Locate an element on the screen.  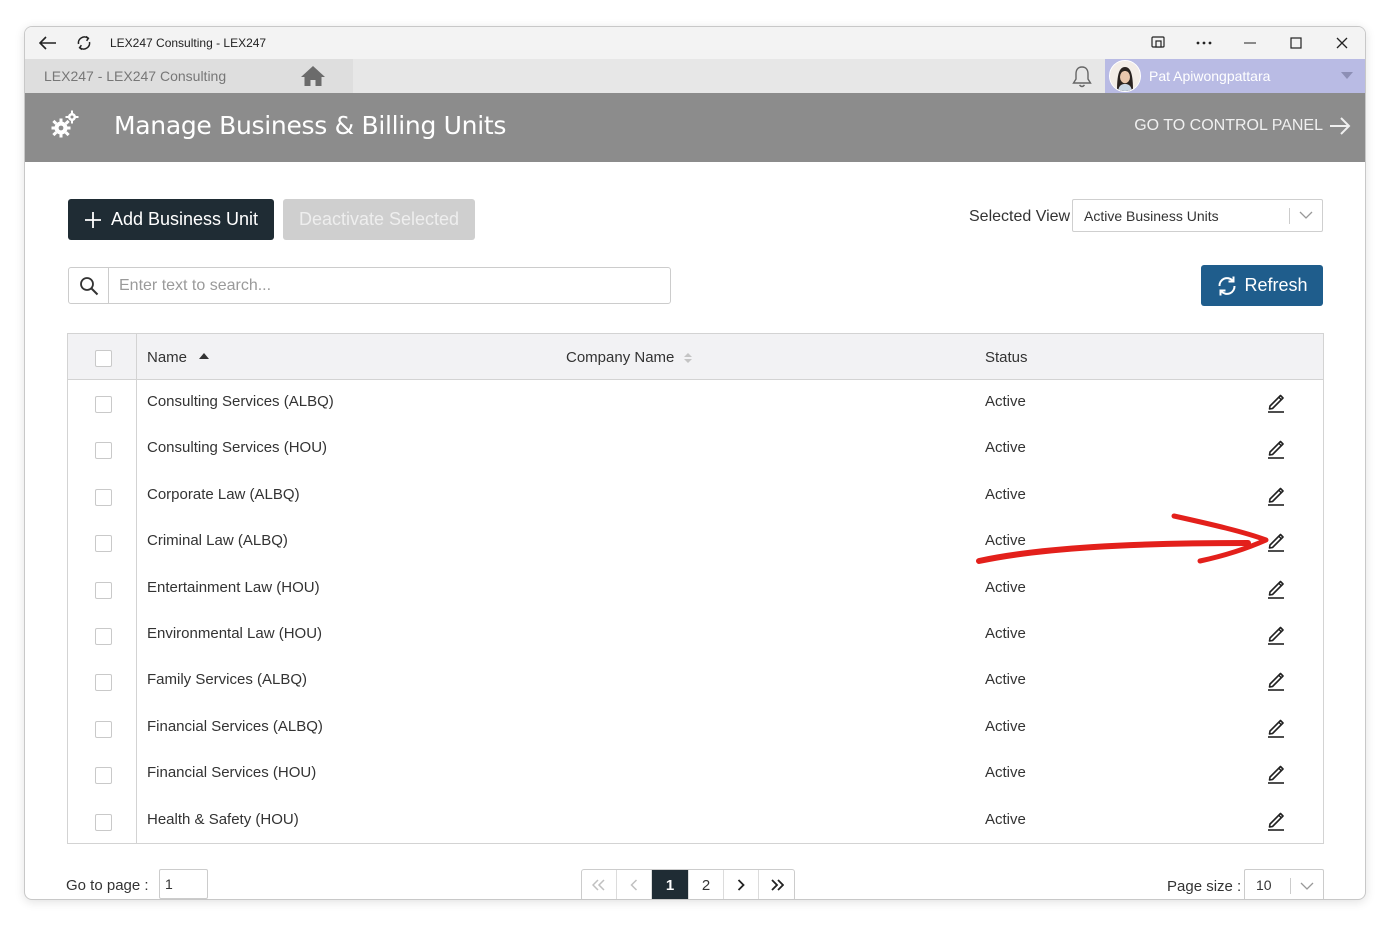
sort-icon is located at coordinates (688, 357).